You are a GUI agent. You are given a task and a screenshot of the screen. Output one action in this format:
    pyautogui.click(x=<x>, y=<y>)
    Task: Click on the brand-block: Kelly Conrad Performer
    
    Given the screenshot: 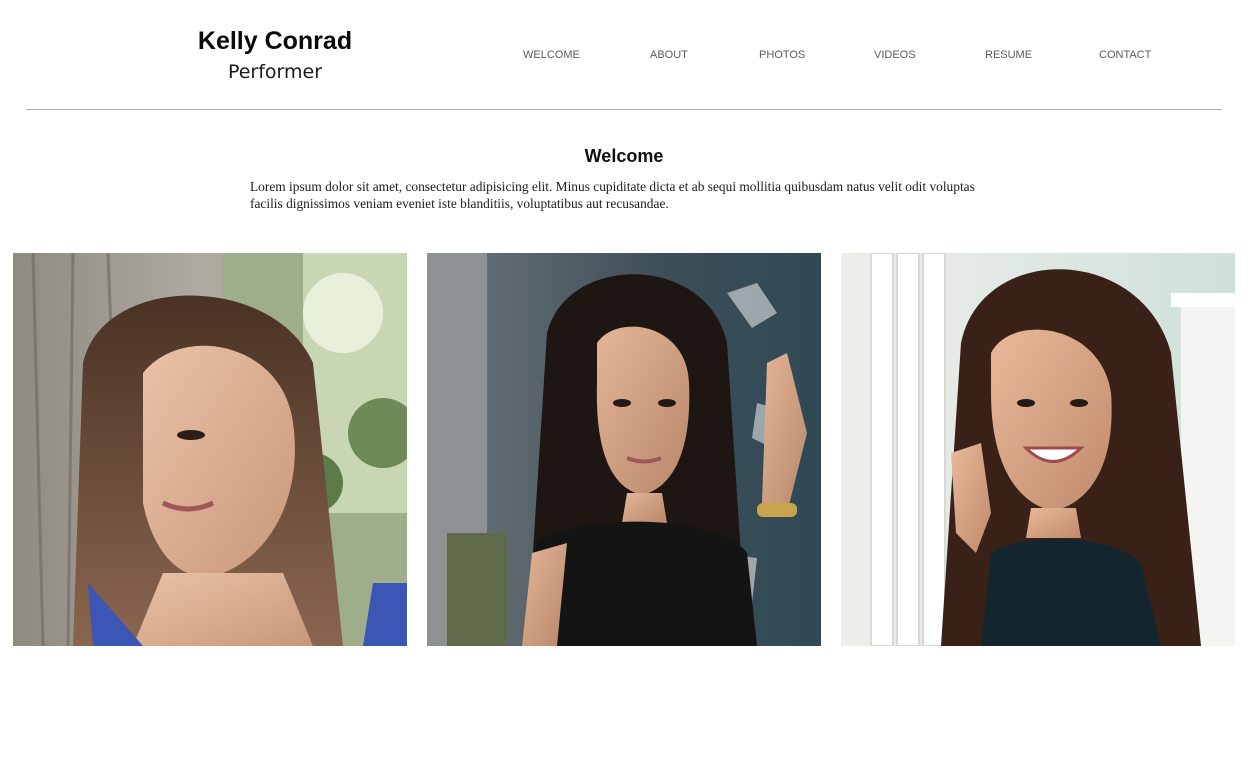 What is the action you would take?
    pyautogui.click(x=275, y=55)
    